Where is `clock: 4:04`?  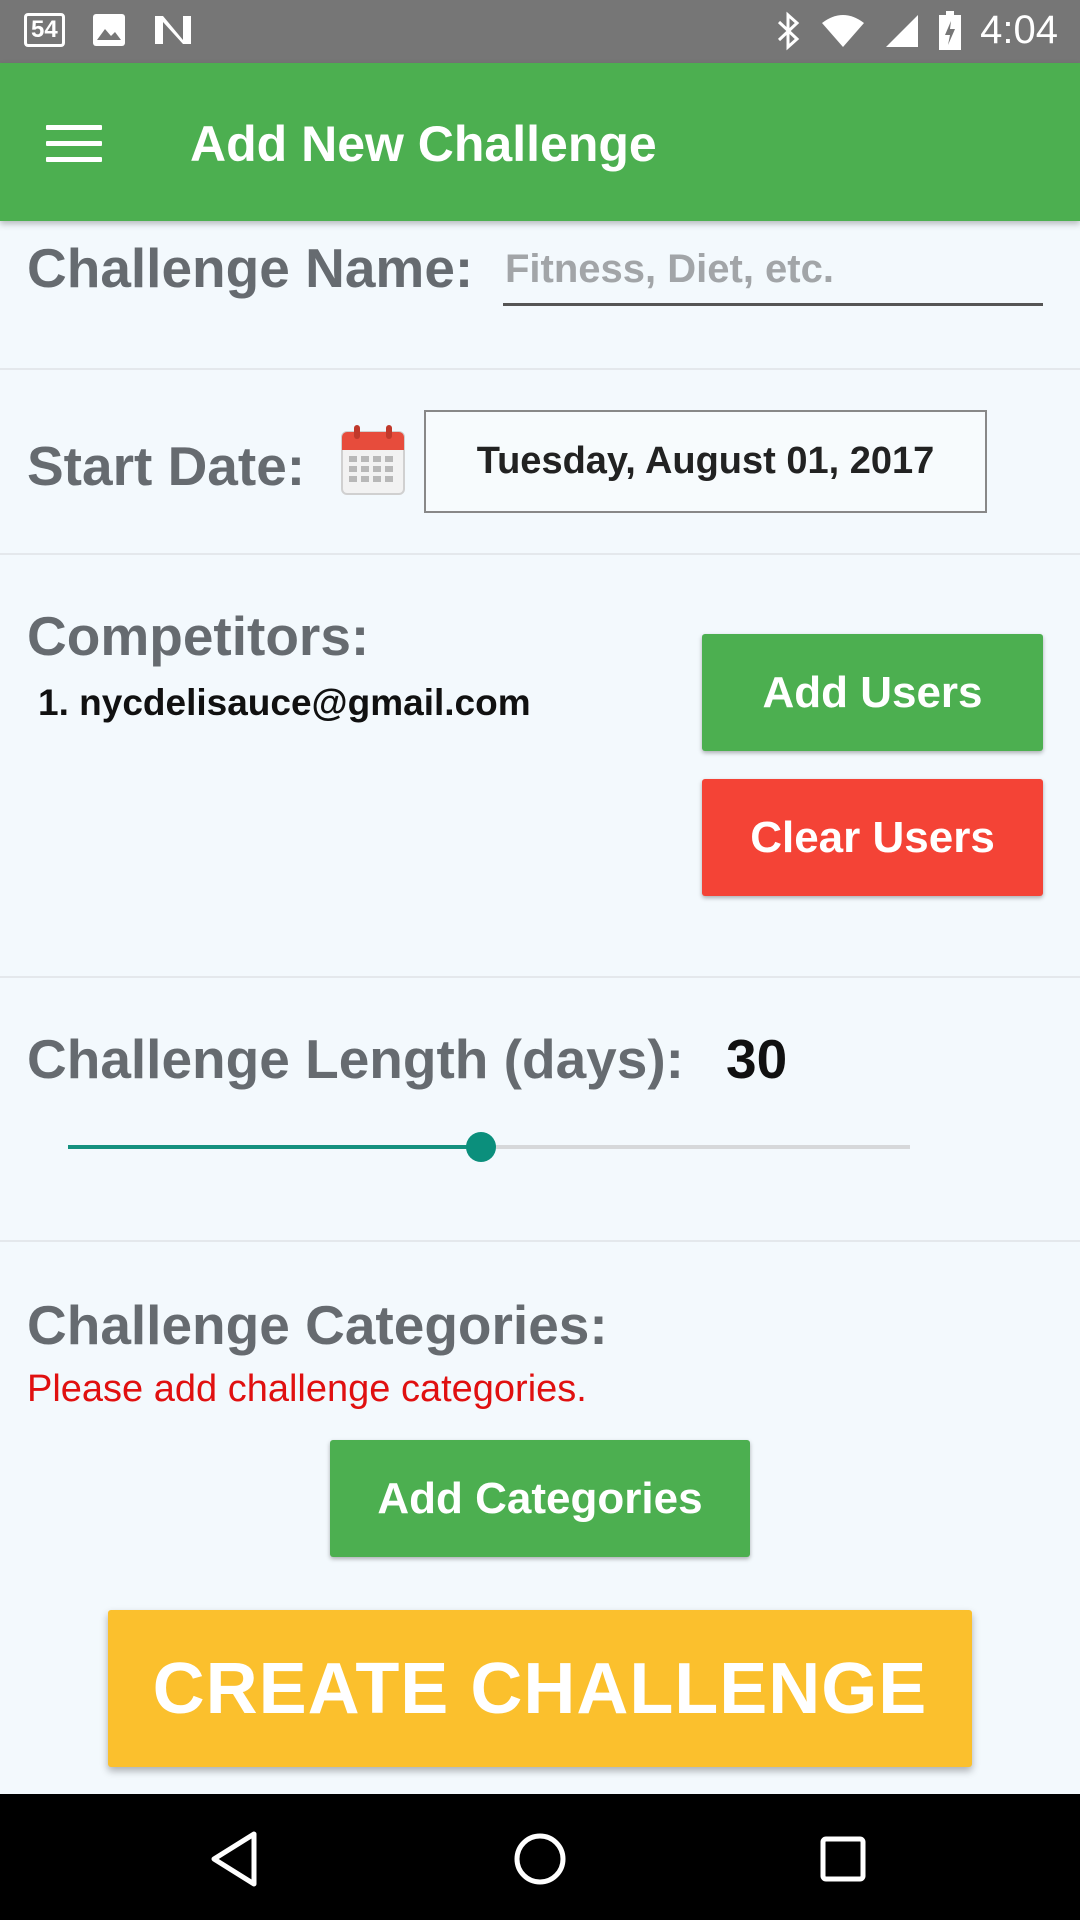
clock: 4:04 is located at coordinates (1019, 30).